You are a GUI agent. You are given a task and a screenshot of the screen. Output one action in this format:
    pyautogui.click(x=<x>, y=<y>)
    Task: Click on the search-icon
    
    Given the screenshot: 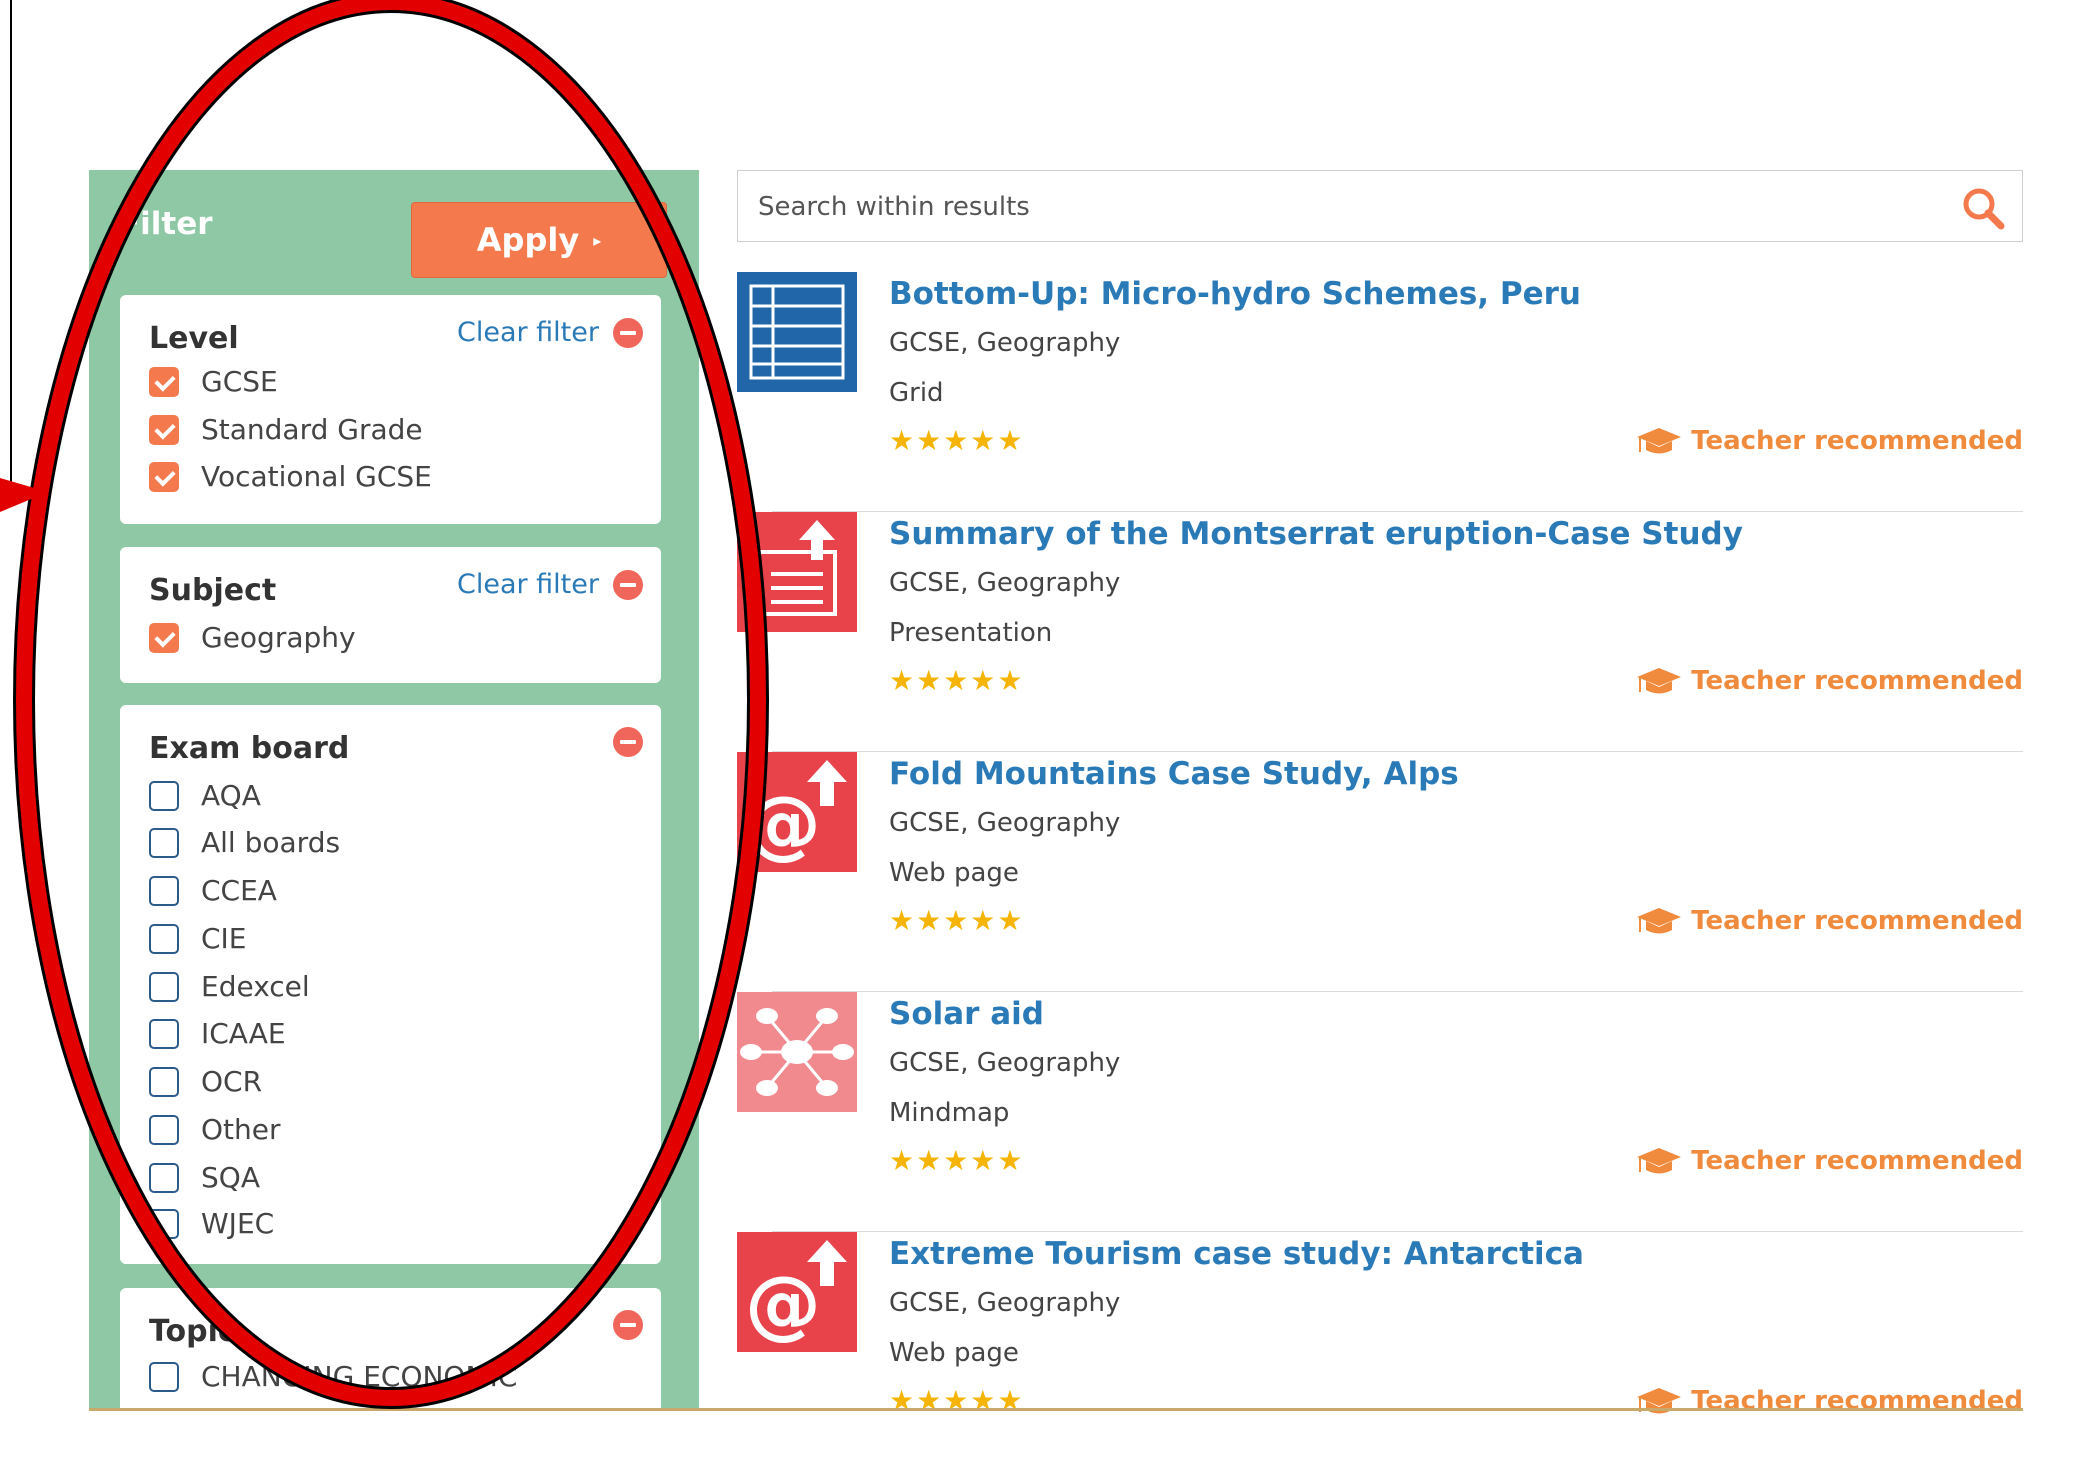 What is the action you would take?
    pyautogui.click(x=1983, y=208)
    